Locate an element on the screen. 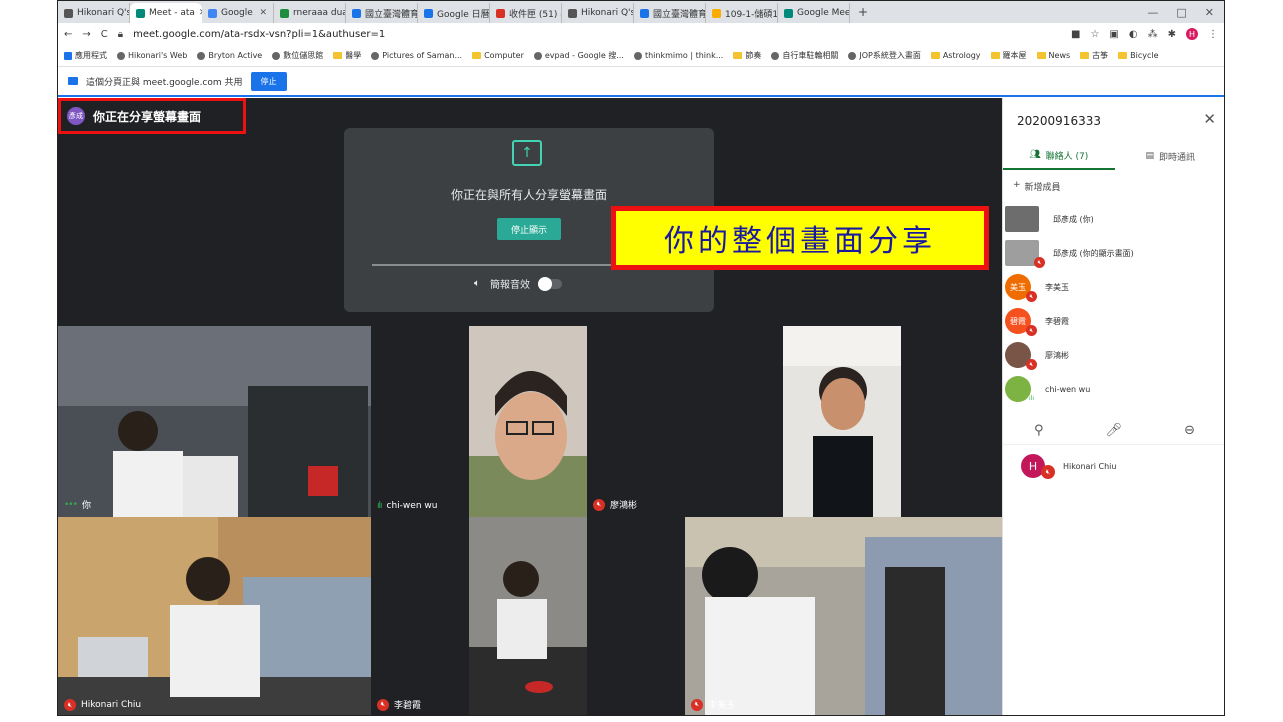 Image resolution: width=1283 pixels, height=722 pixels. menu-icon: ⋮ is located at coordinates (1213, 34).